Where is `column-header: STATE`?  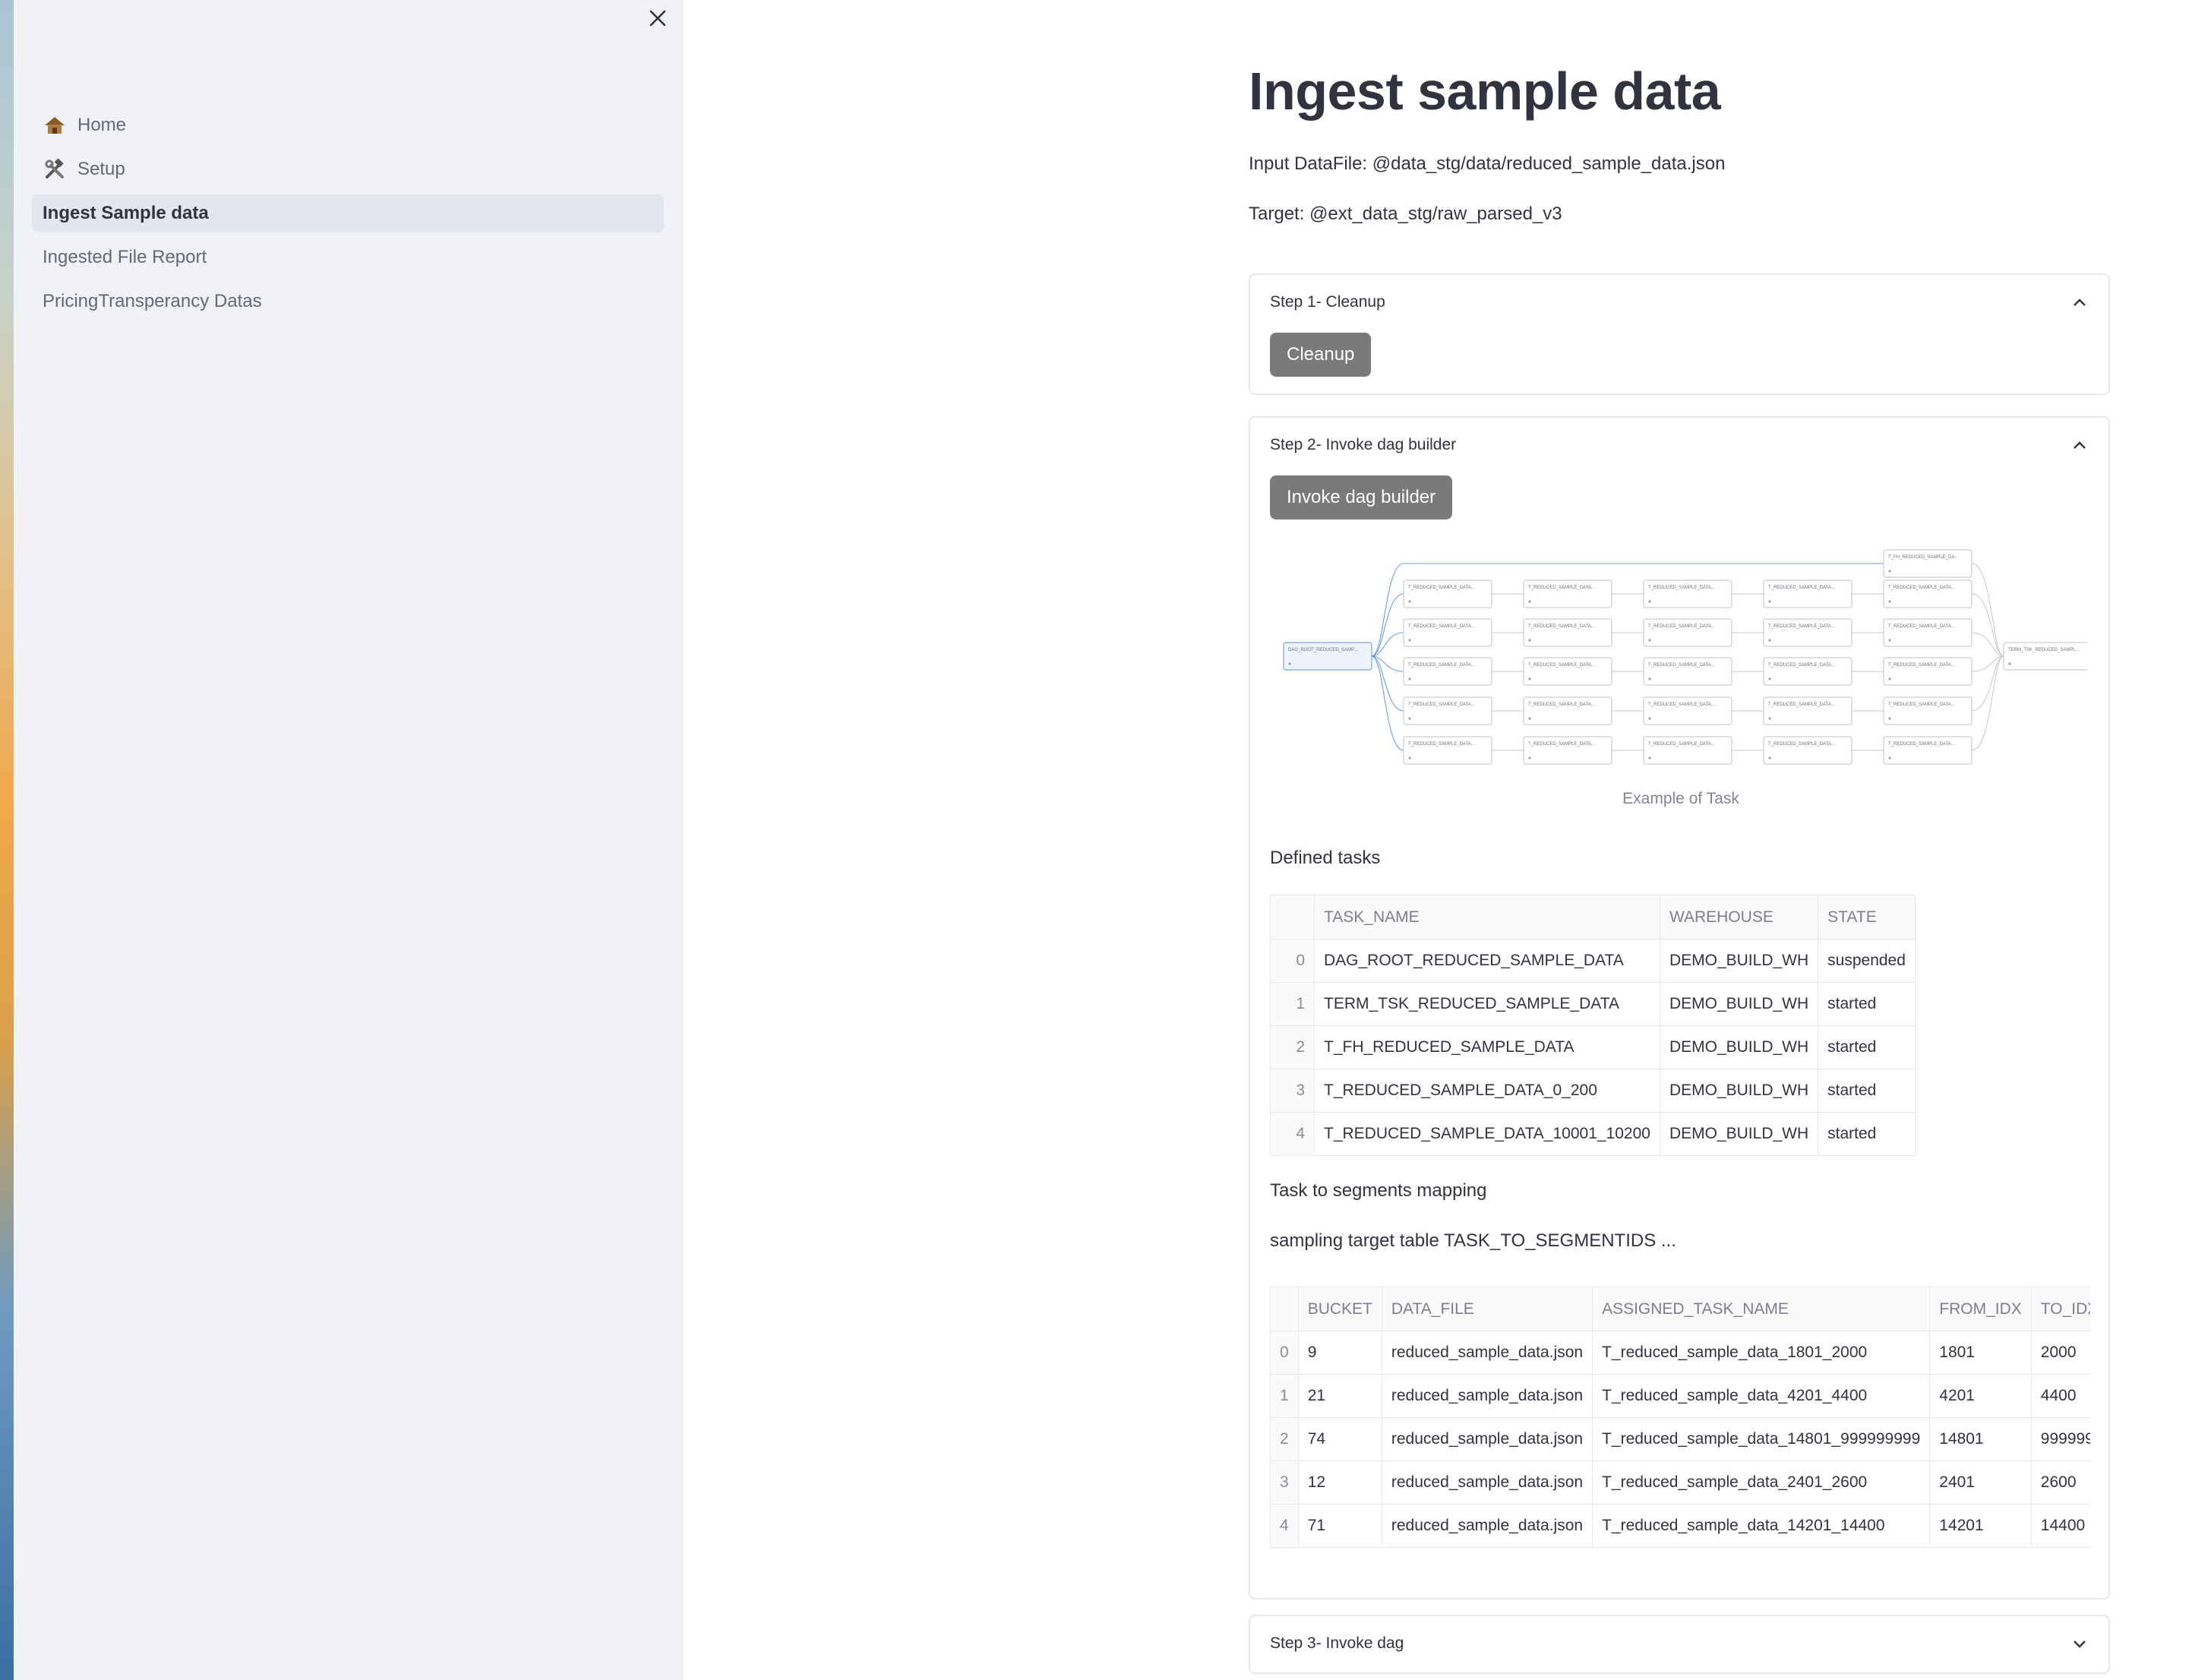
column-header: STATE is located at coordinates (1867, 917).